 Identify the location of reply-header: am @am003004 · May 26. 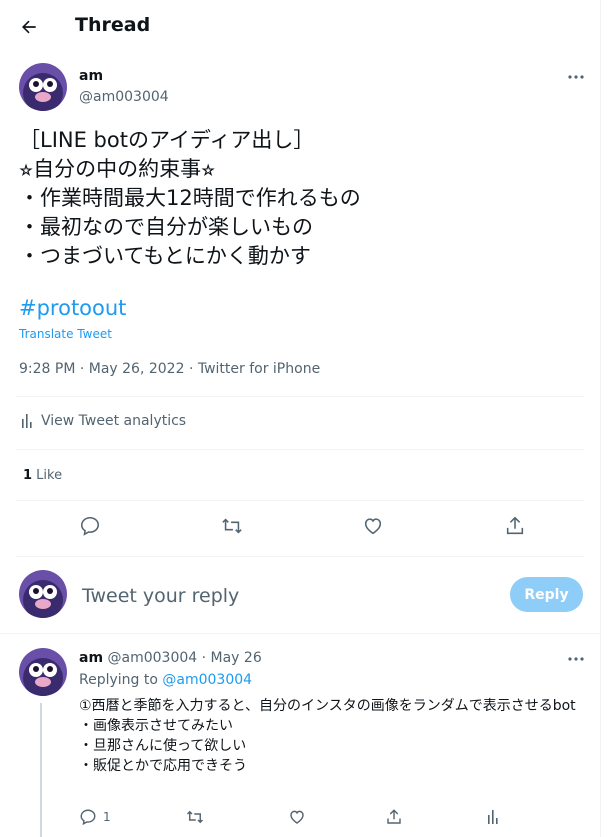
(170, 658).